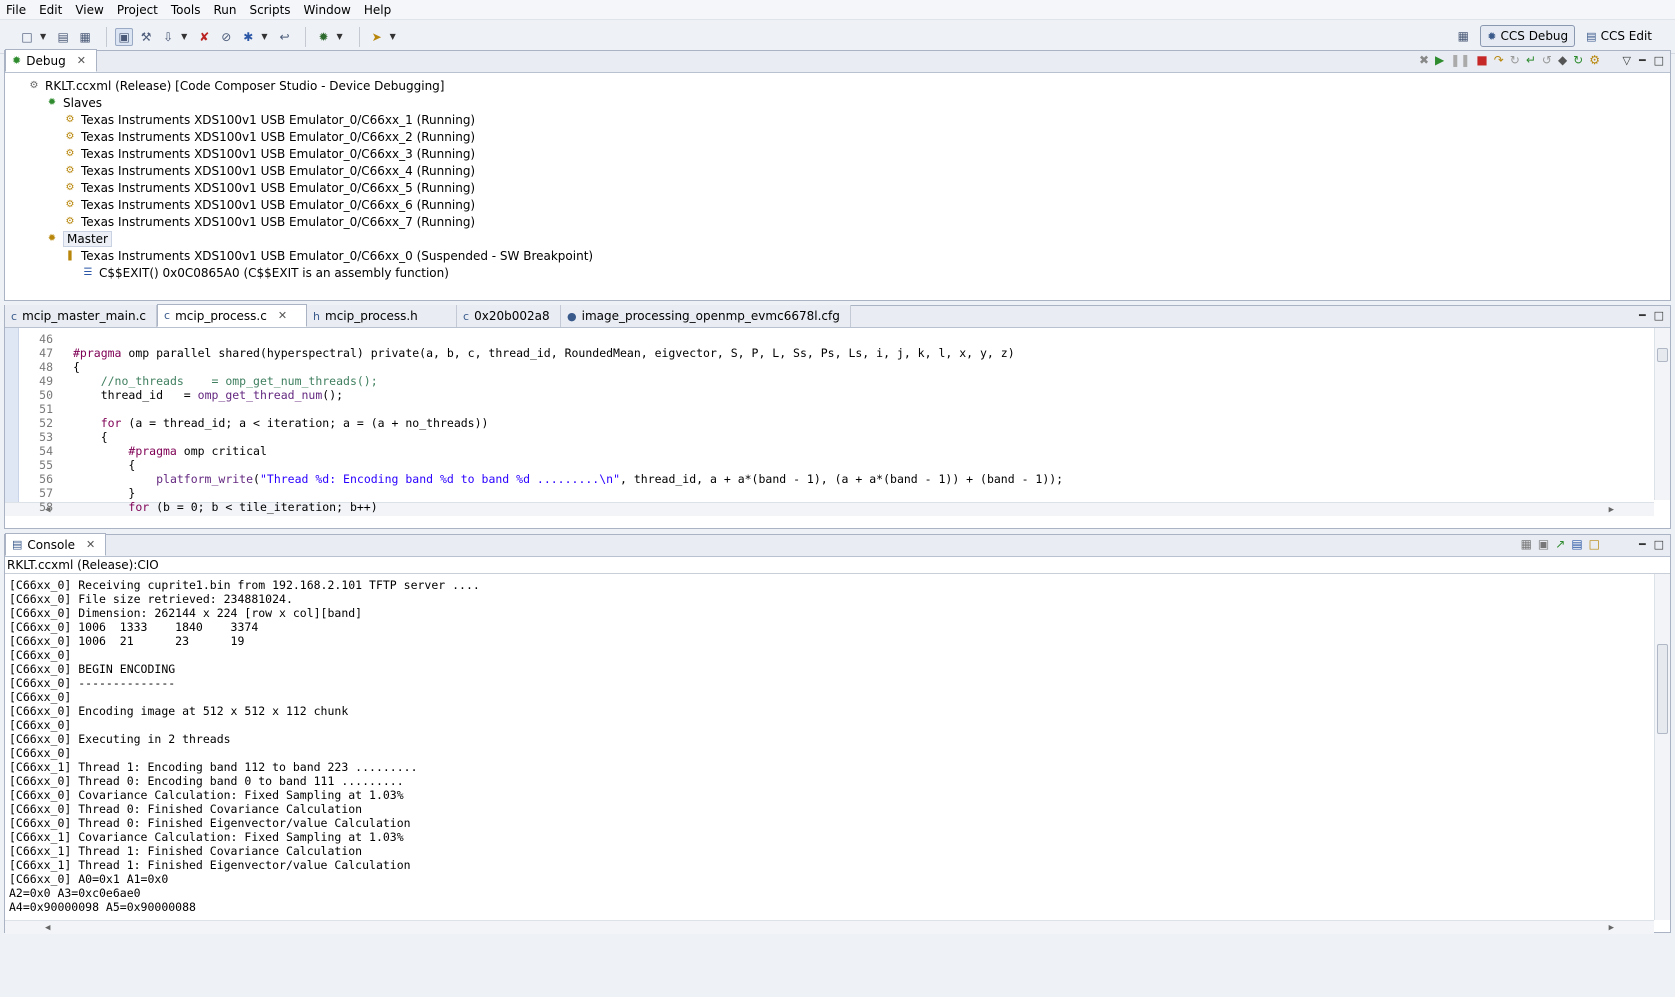 This screenshot has height=997, width=1675. I want to click on suspend-icon: ❚❚, so click(1460, 60).